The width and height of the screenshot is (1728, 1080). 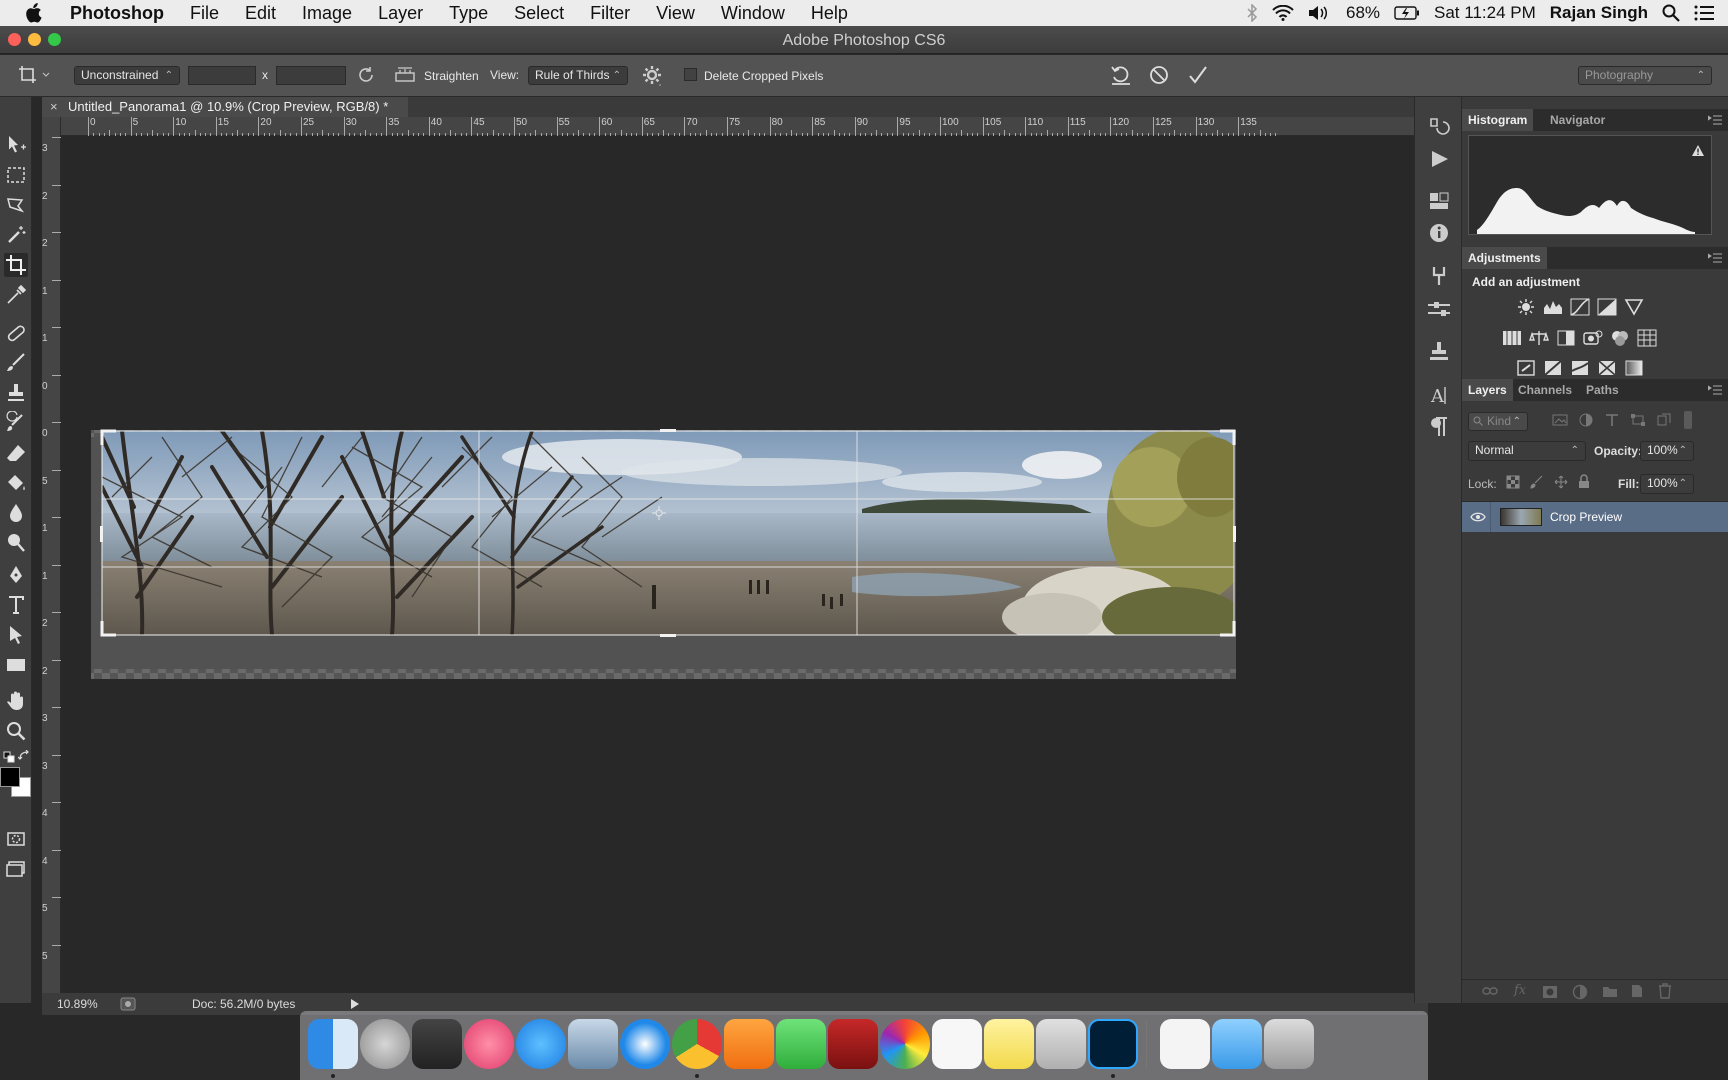 I want to click on curves-icon, so click(x=1580, y=307).